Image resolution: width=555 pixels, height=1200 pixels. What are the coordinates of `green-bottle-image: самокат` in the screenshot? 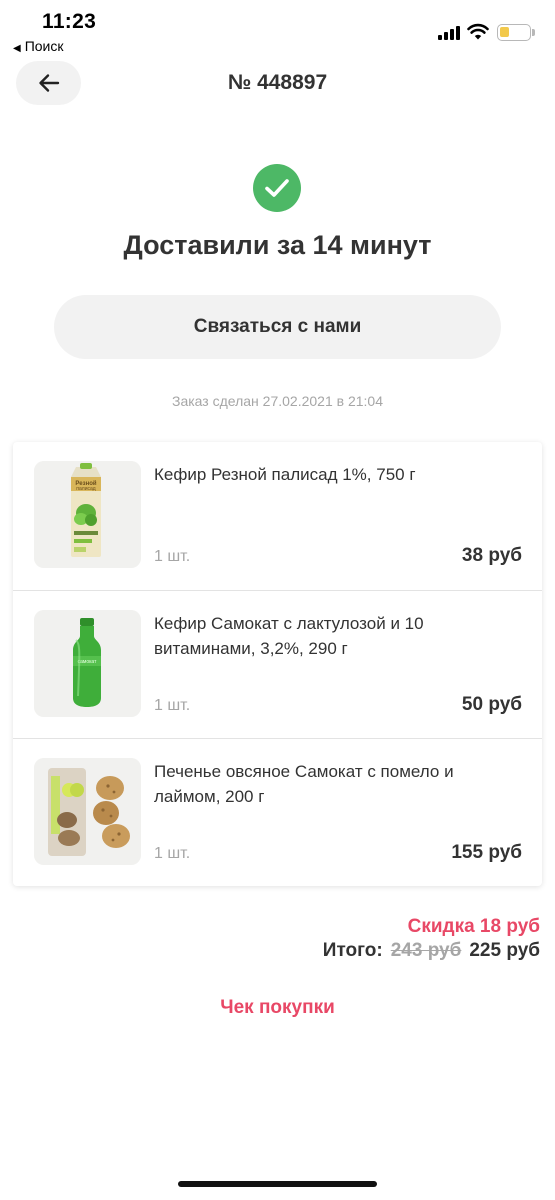 It's located at (87, 663).